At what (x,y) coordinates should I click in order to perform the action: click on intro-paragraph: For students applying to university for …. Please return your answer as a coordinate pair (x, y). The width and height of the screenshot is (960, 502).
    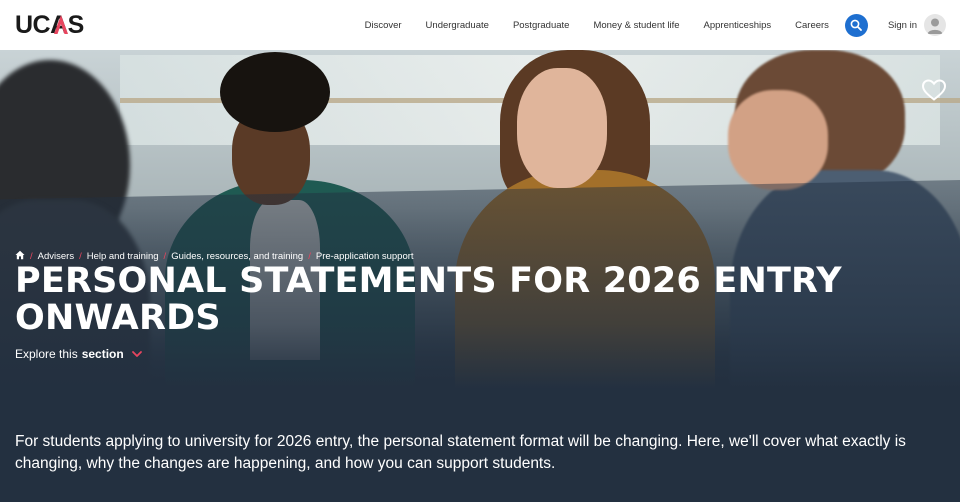
    Looking at the image, I should click on (460, 452).